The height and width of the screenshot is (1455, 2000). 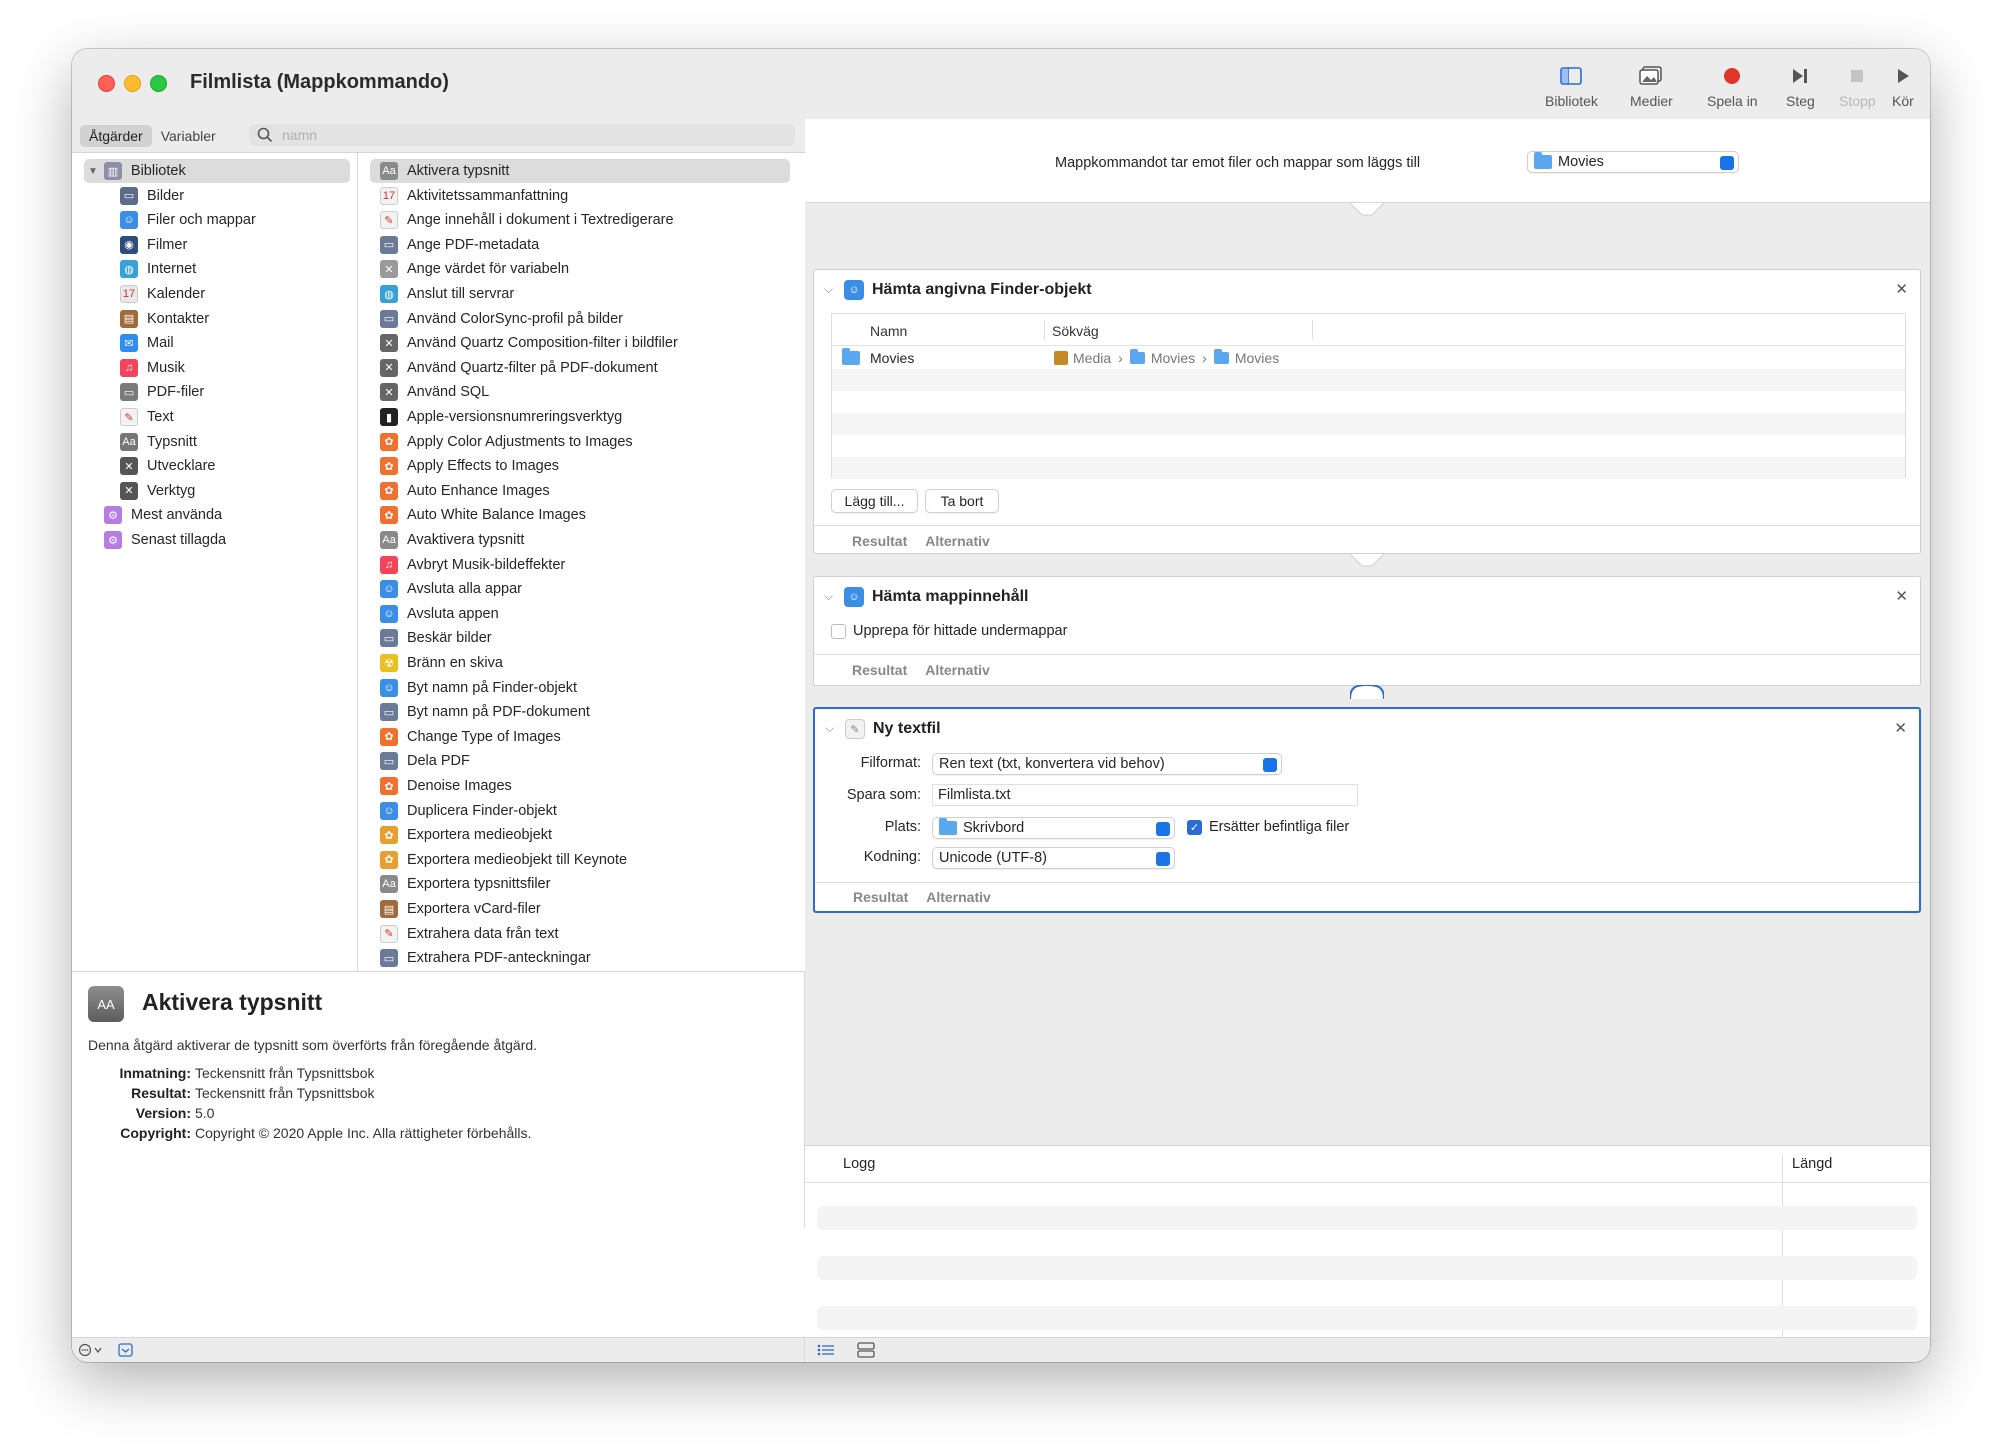 What do you see at coordinates (1075, 331) in the screenshot?
I see `column-path: Sökväg` at bounding box center [1075, 331].